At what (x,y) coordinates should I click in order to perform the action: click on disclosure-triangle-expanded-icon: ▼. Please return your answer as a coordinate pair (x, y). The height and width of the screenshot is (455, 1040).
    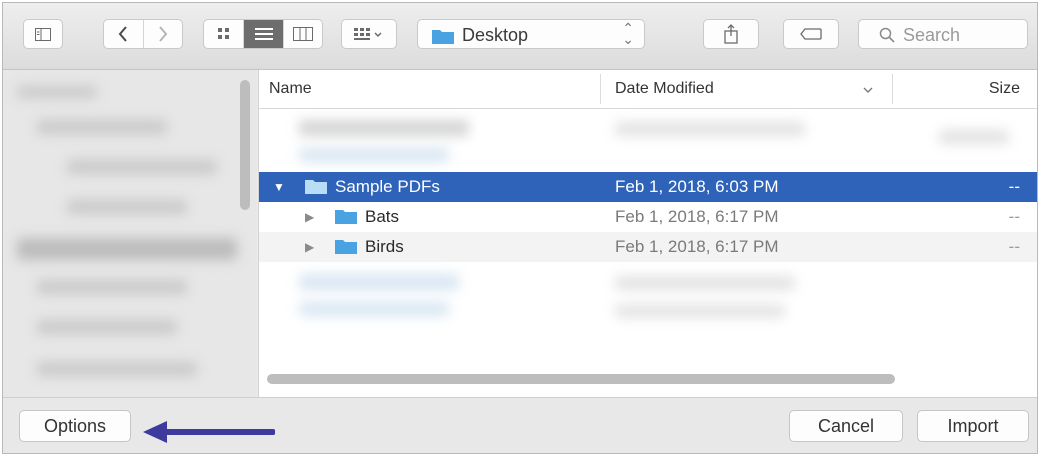
    Looking at the image, I should click on (279, 187).